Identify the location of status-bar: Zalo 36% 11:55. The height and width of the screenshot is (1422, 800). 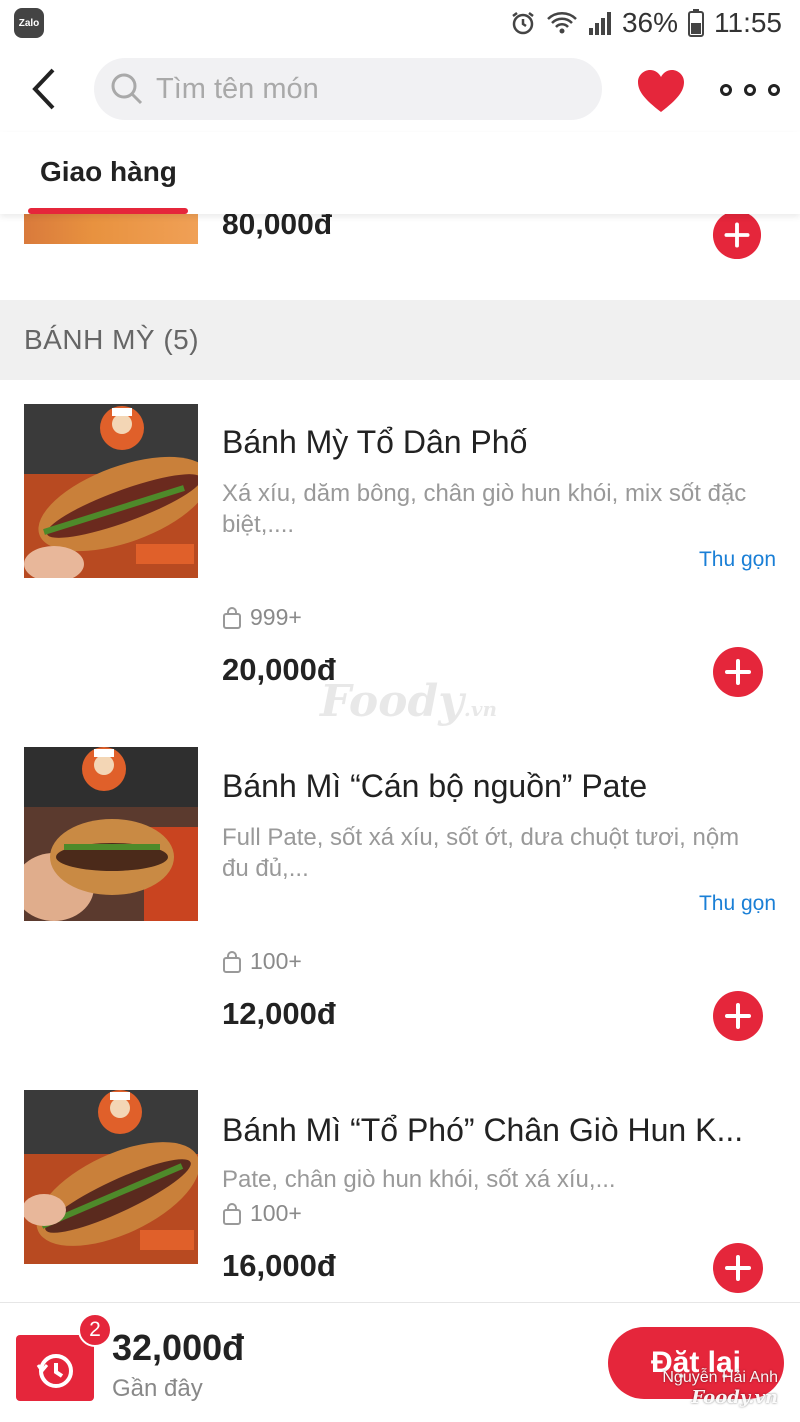
(400, 23).